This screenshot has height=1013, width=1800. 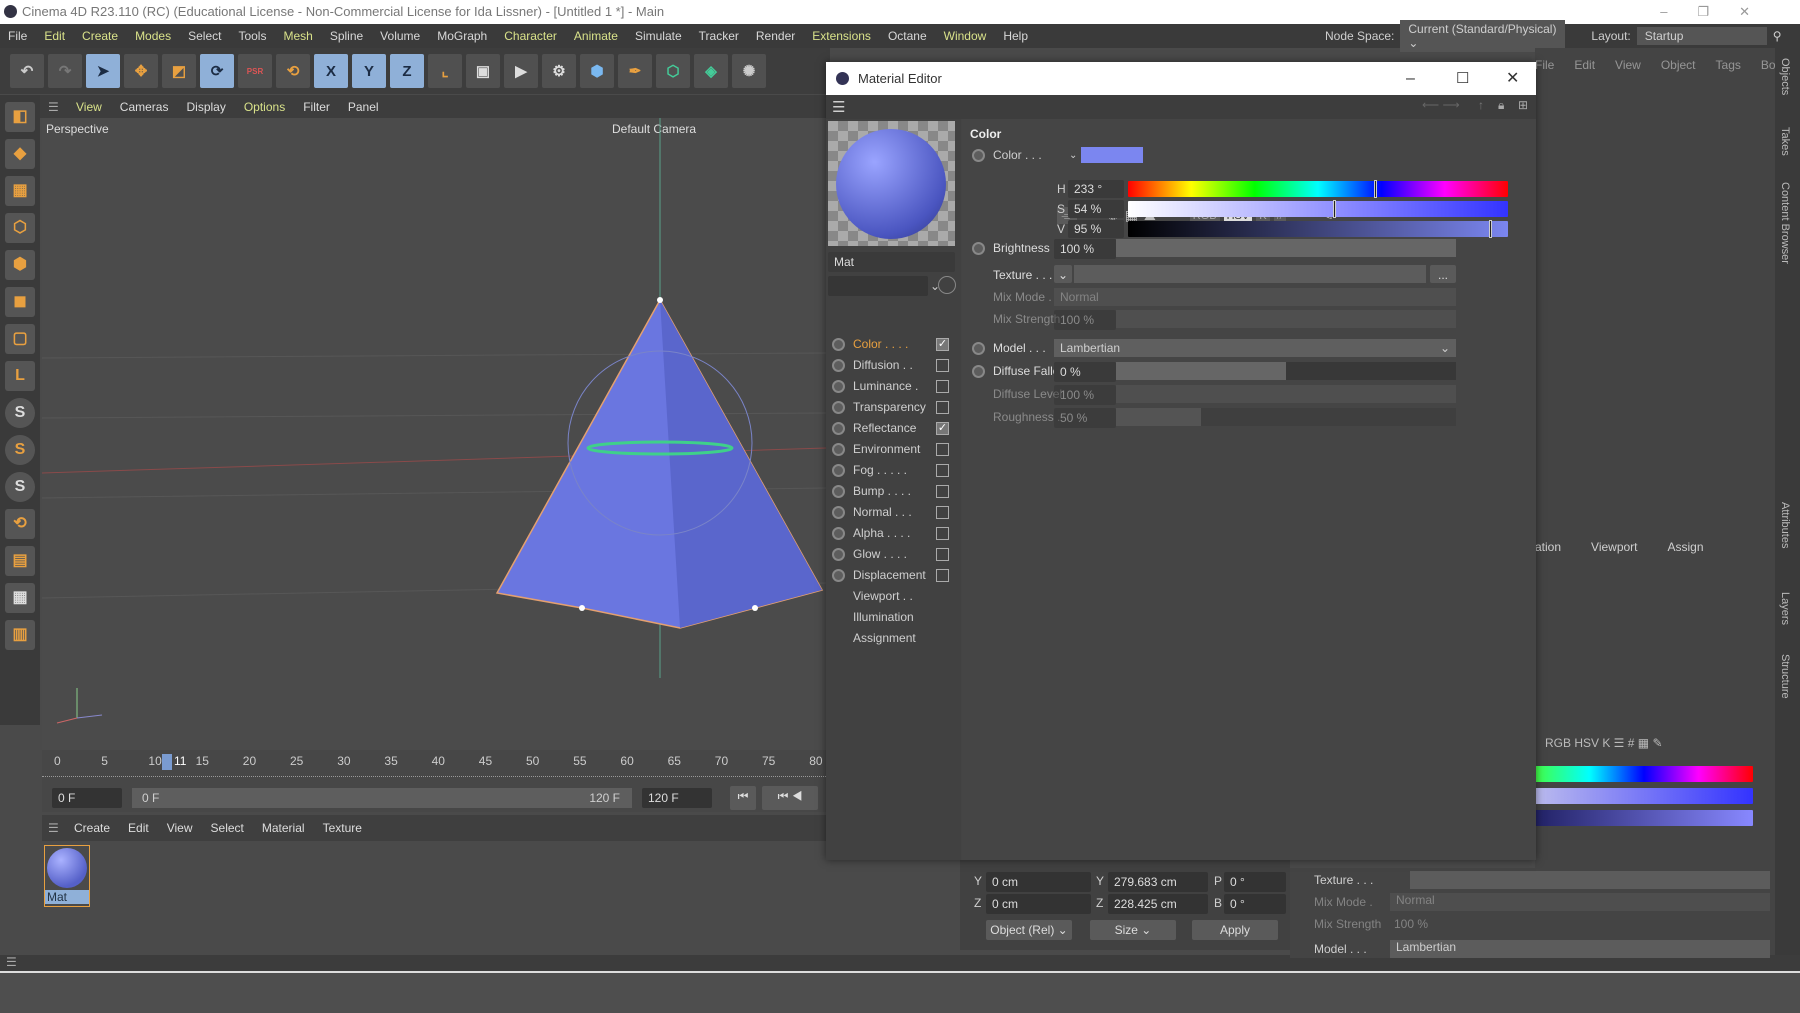 What do you see at coordinates (596, 36) in the screenshot?
I see `menu-animate: Animate` at bounding box center [596, 36].